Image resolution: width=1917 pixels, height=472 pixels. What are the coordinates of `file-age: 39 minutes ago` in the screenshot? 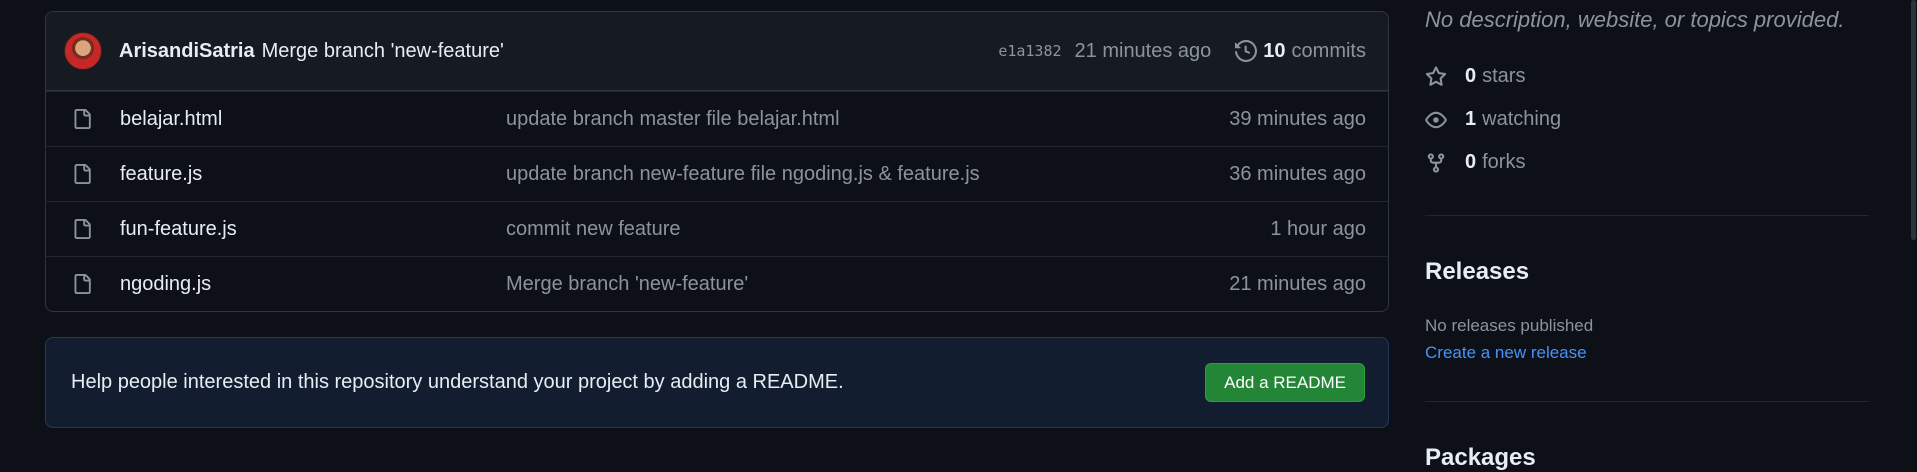 It's located at (1297, 118).